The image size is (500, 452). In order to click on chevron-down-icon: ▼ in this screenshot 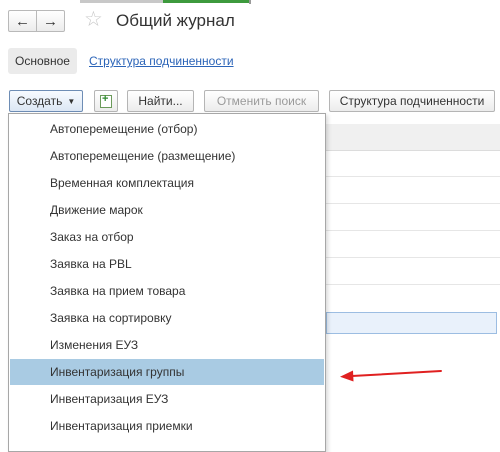, I will do `click(71, 101)`.